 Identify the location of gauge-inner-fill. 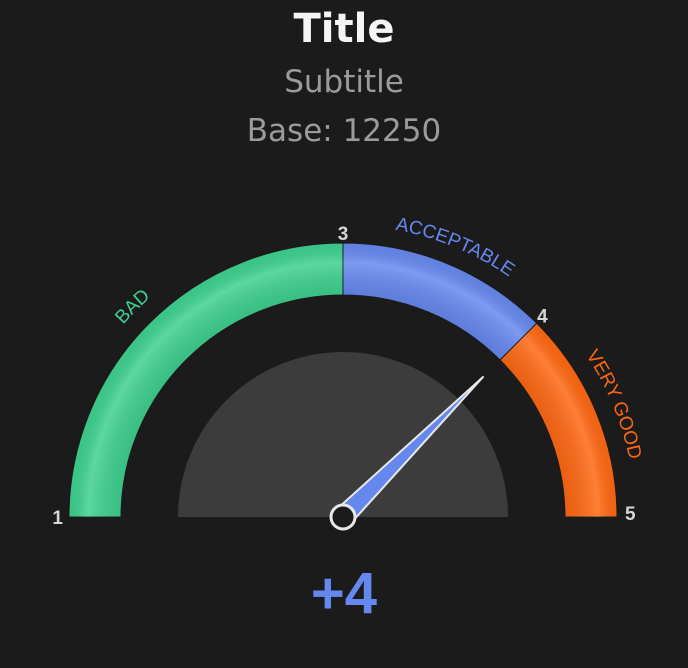
(343, 434).